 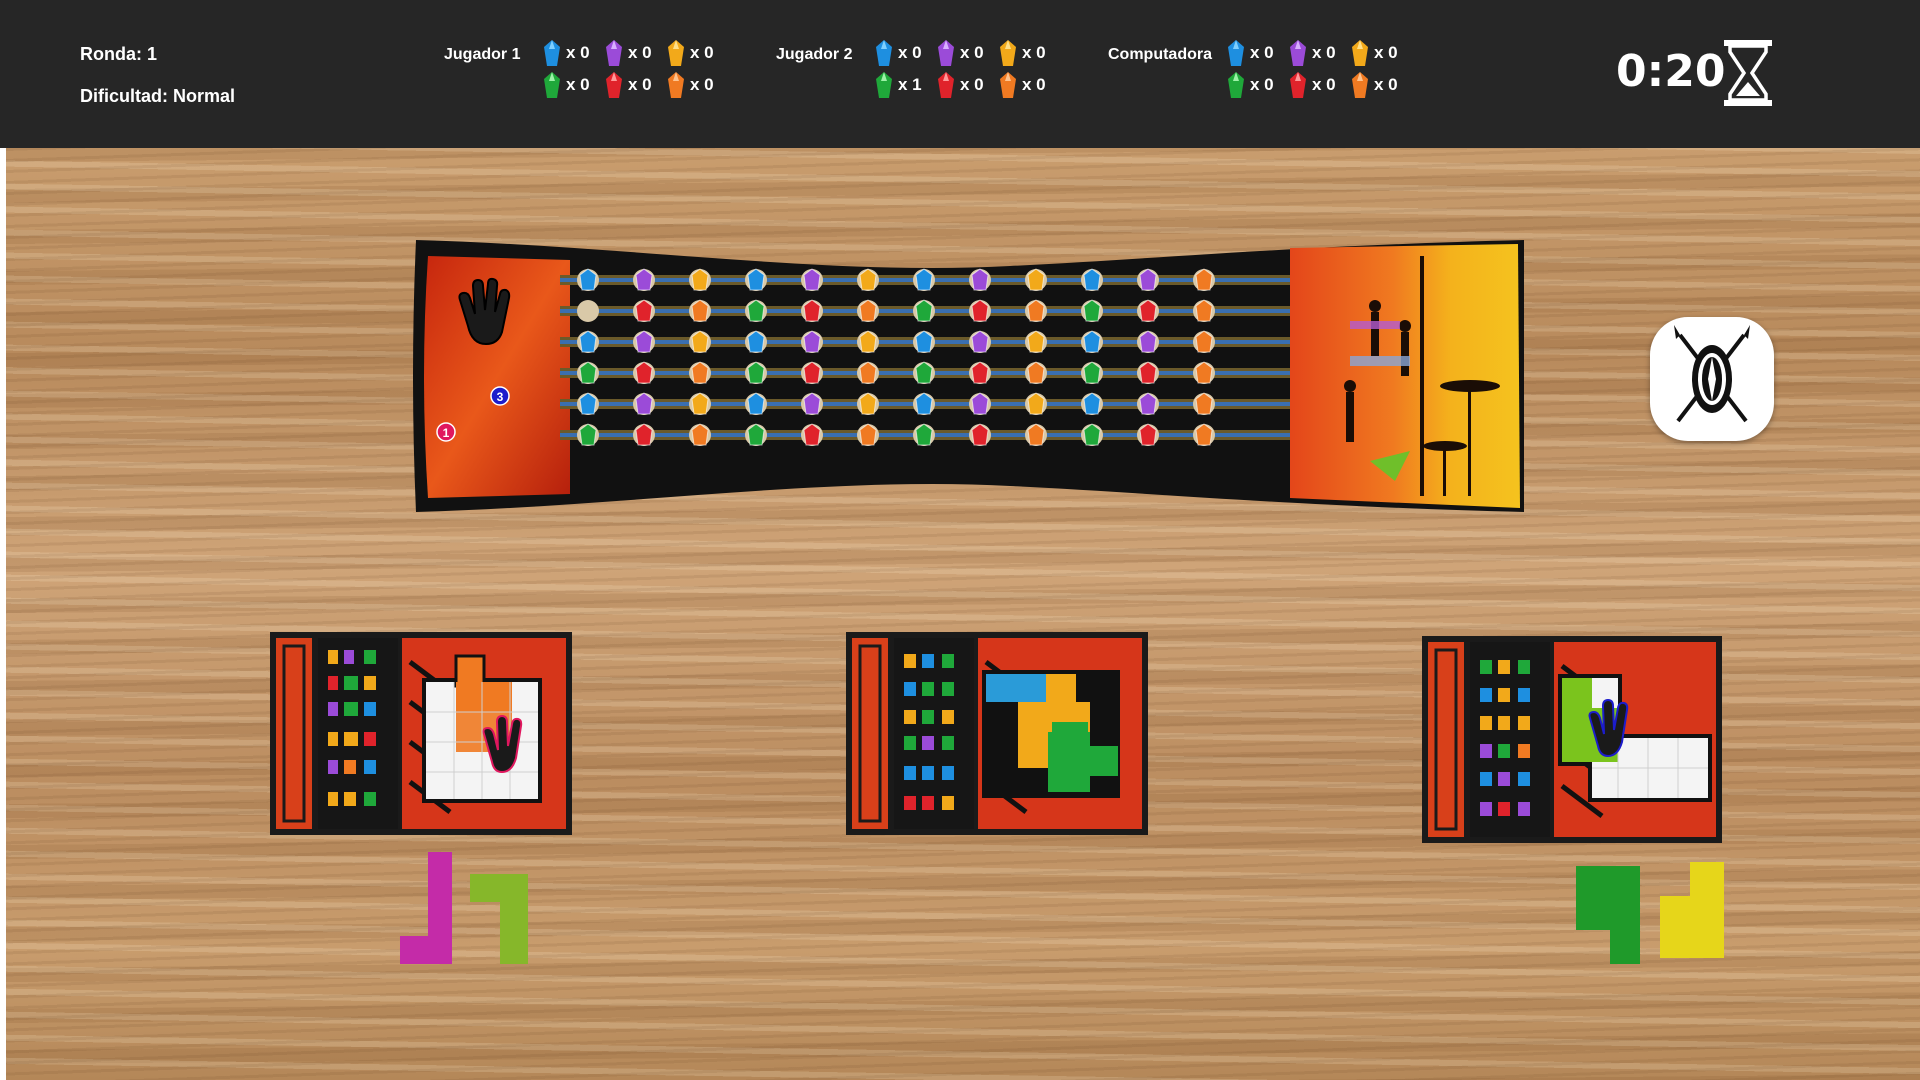 I want to click on yellow-piece, so click(x=1693, y=910).